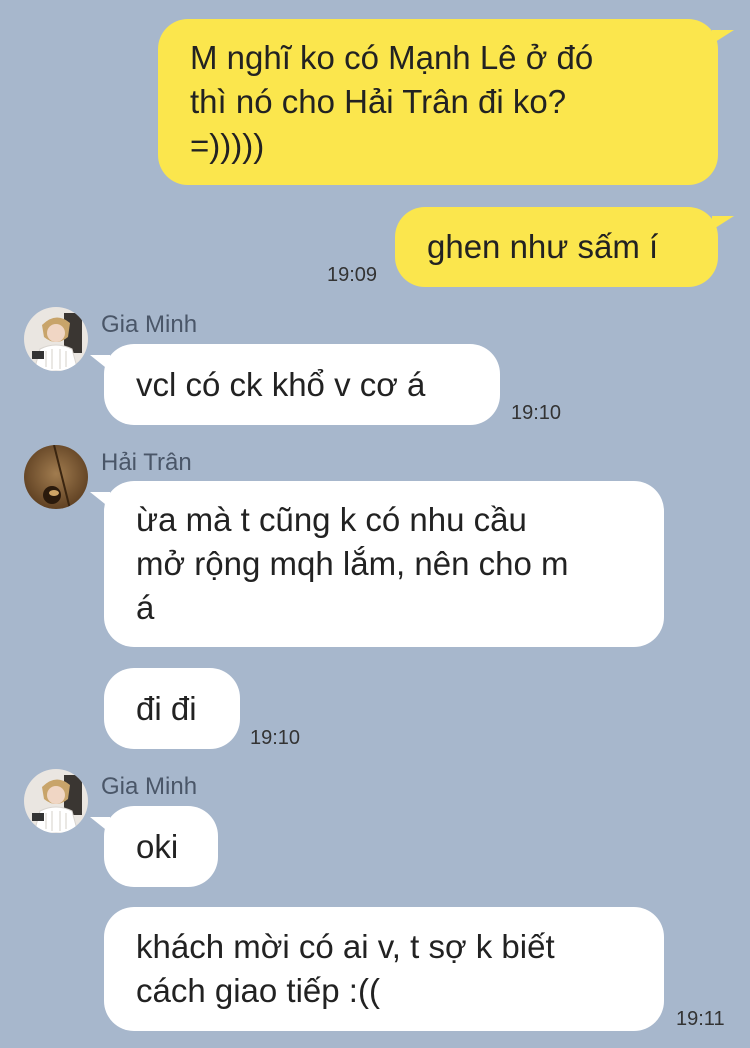 This screenshot has height=1048, width=750. Describe the element at coordinates (700, 1019) in the screenshot. I see `message-time: 19:11` at that location.